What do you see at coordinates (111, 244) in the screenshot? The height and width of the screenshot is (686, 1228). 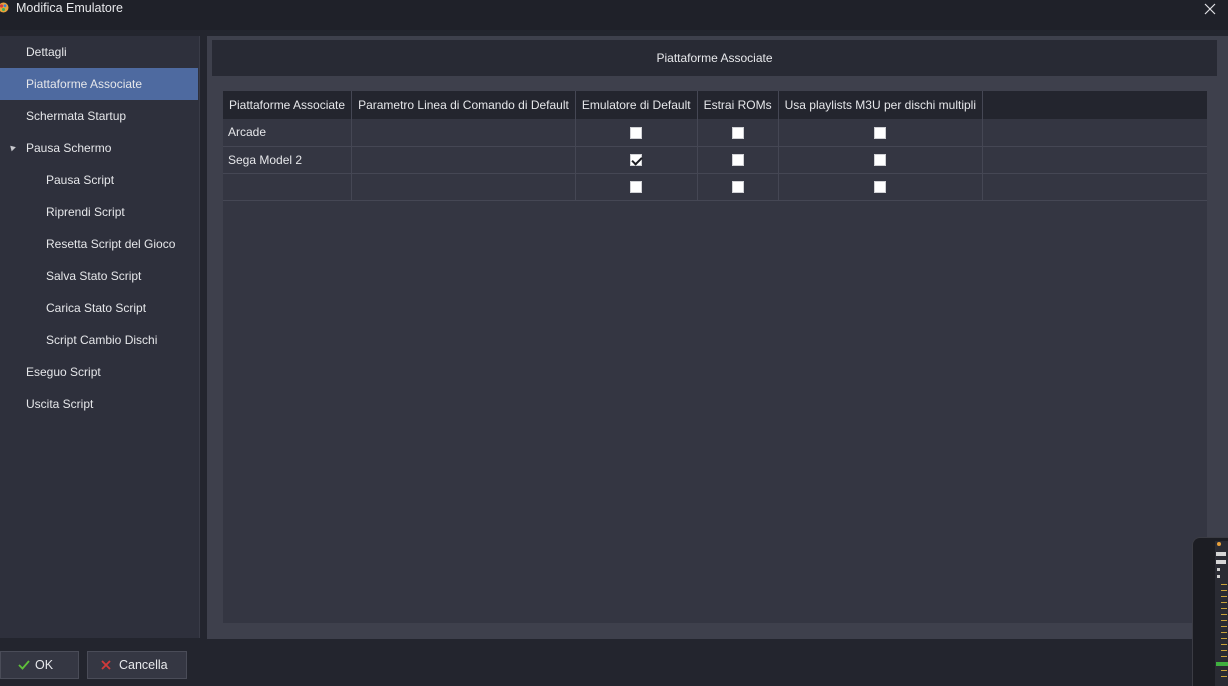 I see `sidebar-item-label: Resetta Script del Gioco` at bounding box center [111, 244].